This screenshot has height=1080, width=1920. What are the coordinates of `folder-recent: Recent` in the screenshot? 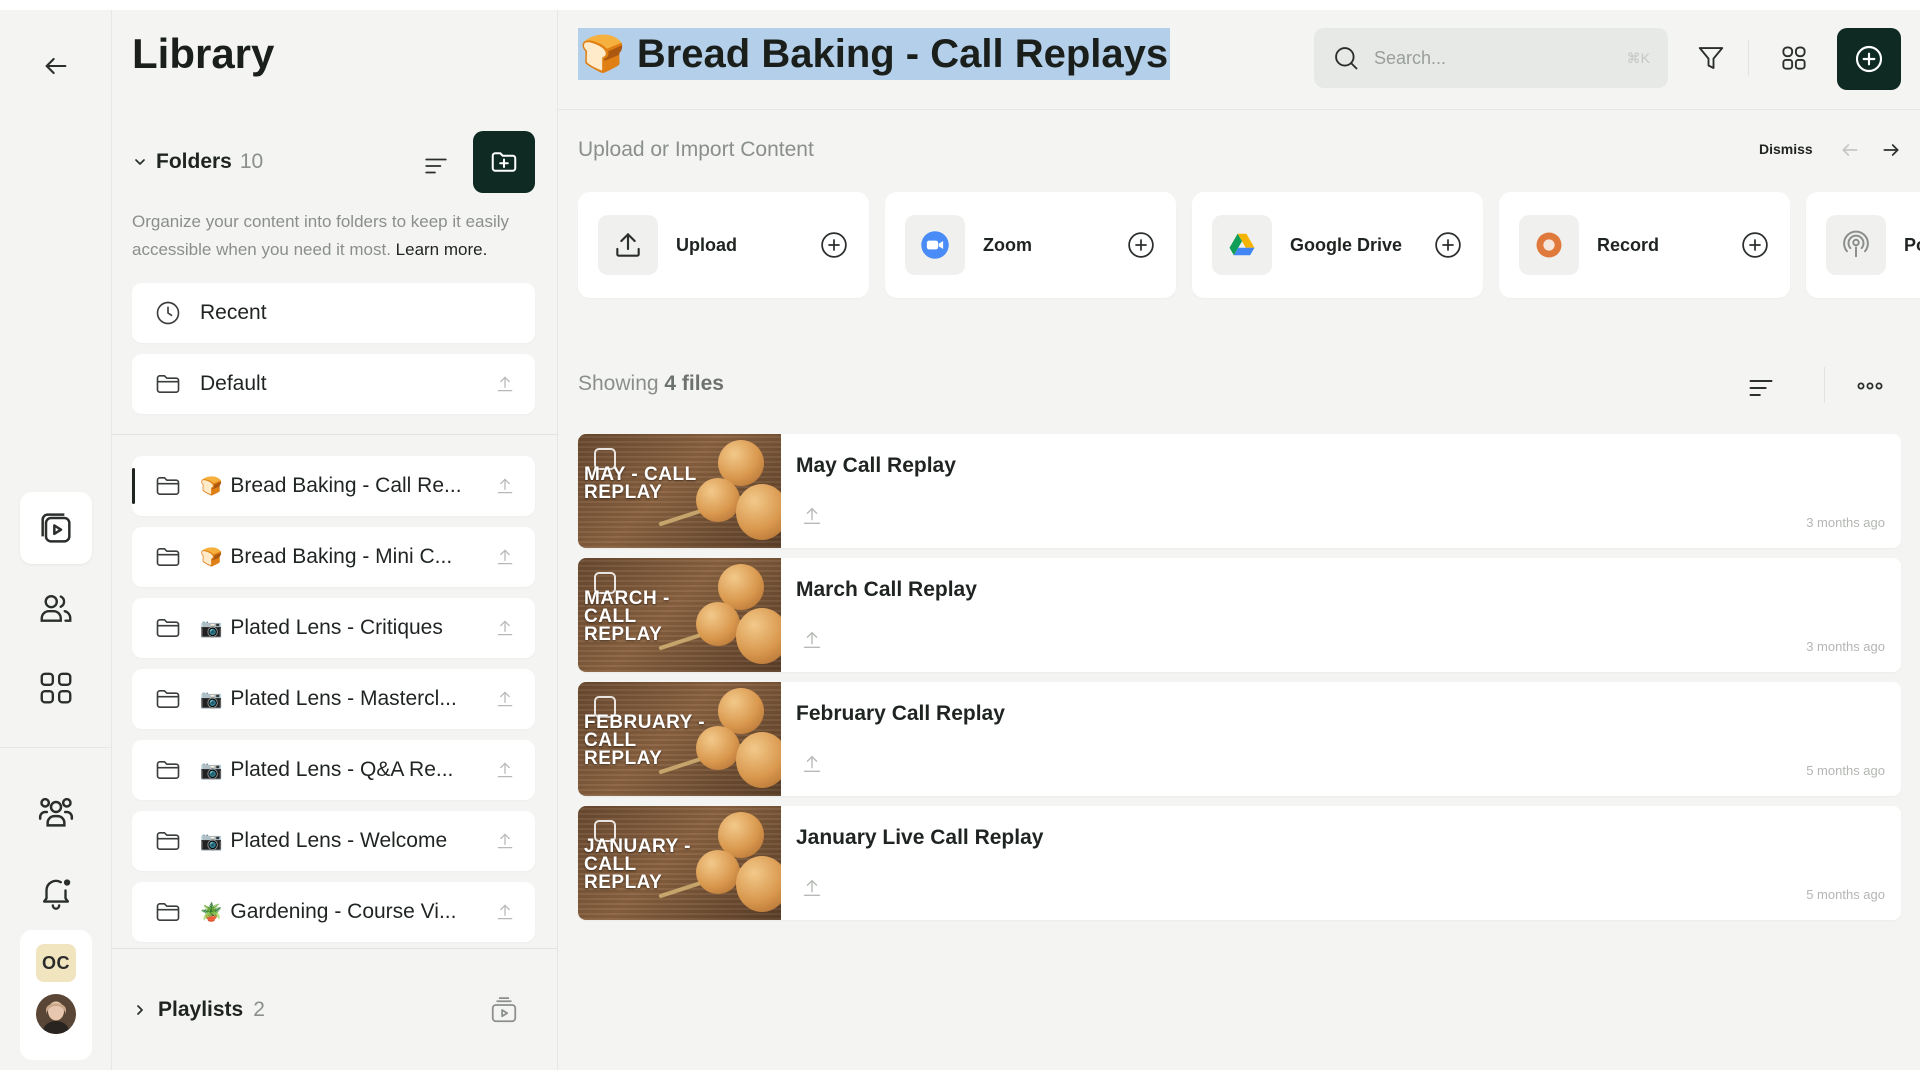 It's located at (333, 313).